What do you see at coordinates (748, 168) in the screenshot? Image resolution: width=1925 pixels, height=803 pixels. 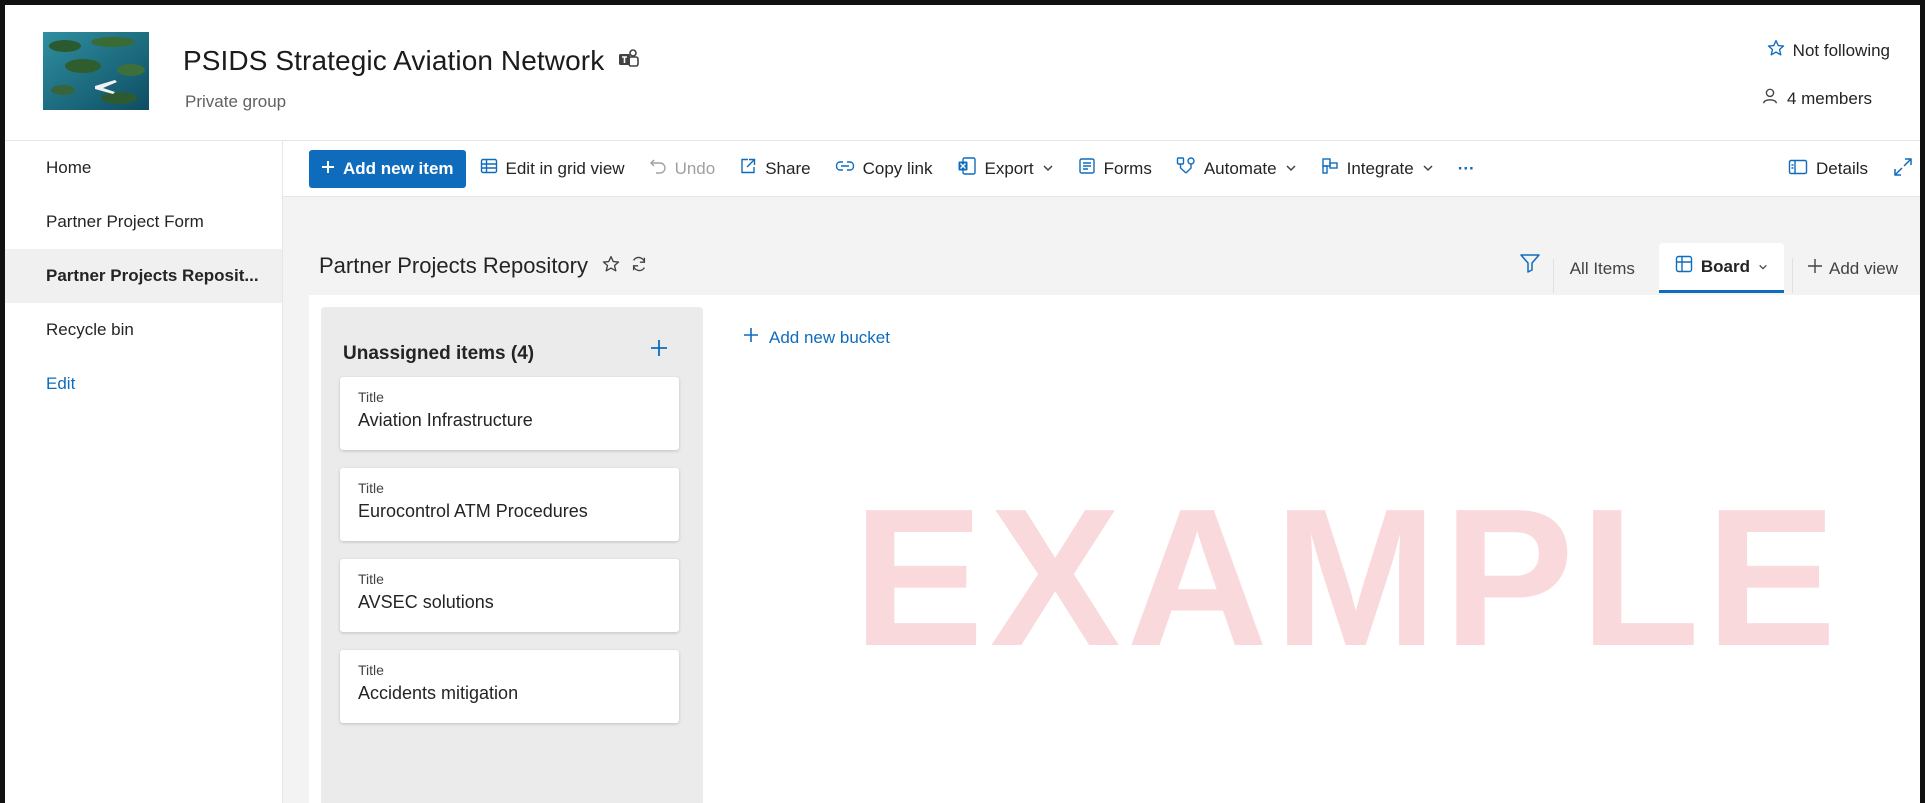 I see `share-icon` at bounding box center [748, 168].